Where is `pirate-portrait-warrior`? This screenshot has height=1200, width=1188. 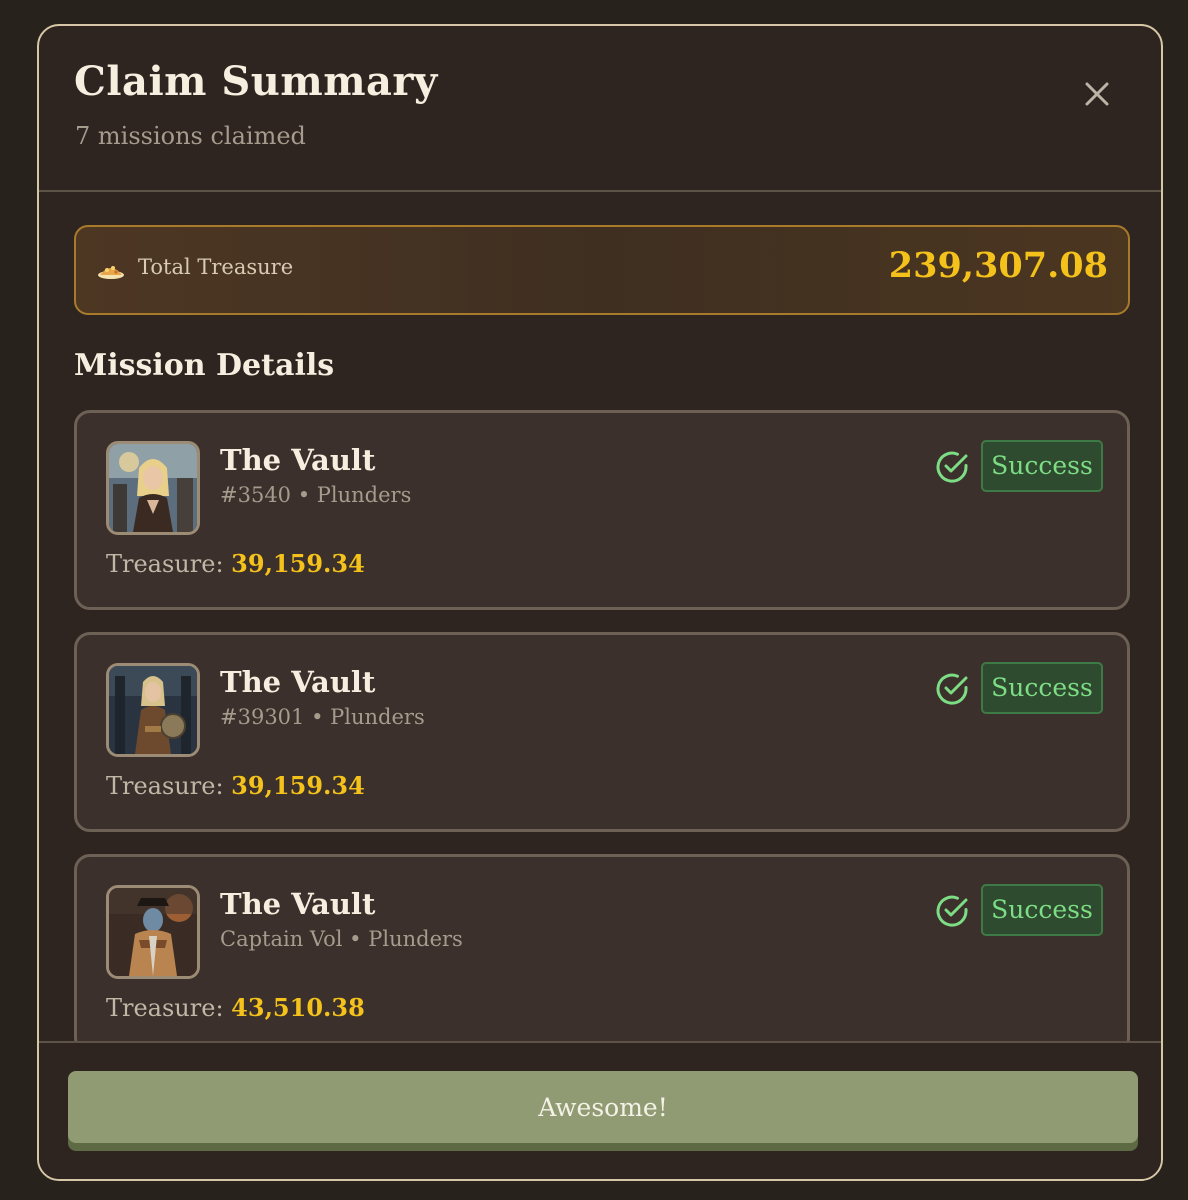
pirate-portrait-warrior is located at coordinates (153, 710).